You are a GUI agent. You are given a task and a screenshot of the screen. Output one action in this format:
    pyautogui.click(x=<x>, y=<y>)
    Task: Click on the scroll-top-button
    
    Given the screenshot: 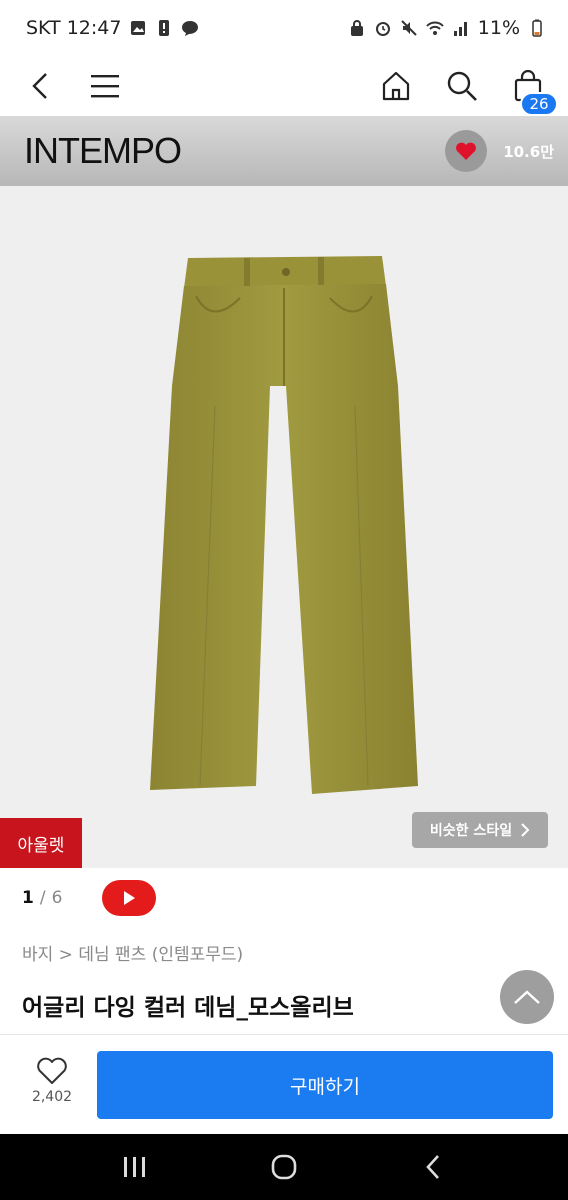 What is the action you would take?
    pyautogui.click(x=527, y=997)
    